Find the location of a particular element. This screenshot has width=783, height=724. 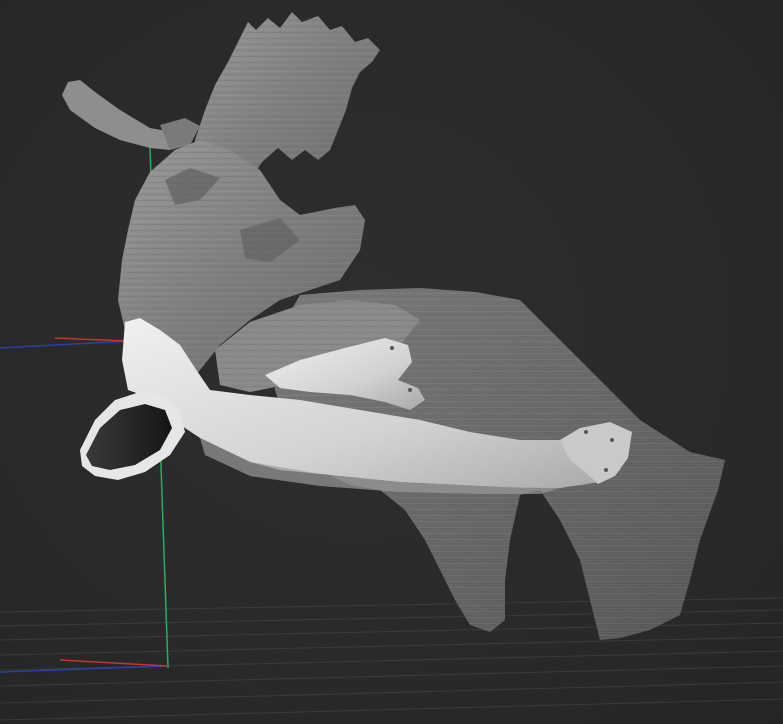

z-axis-floor-red is located at coordinates (114, 663).